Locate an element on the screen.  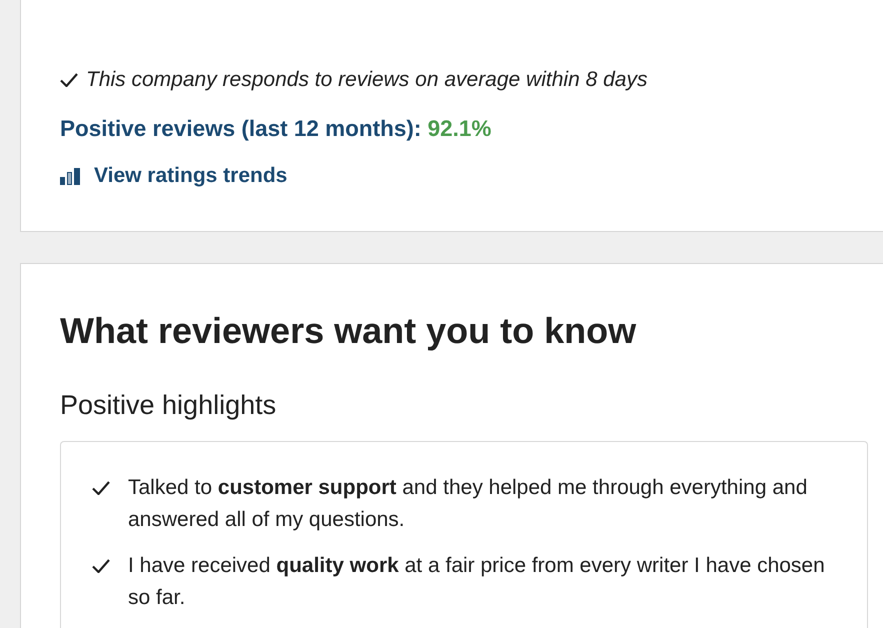
section-subheading: Positive highlights is located at coordinates (169, 405).